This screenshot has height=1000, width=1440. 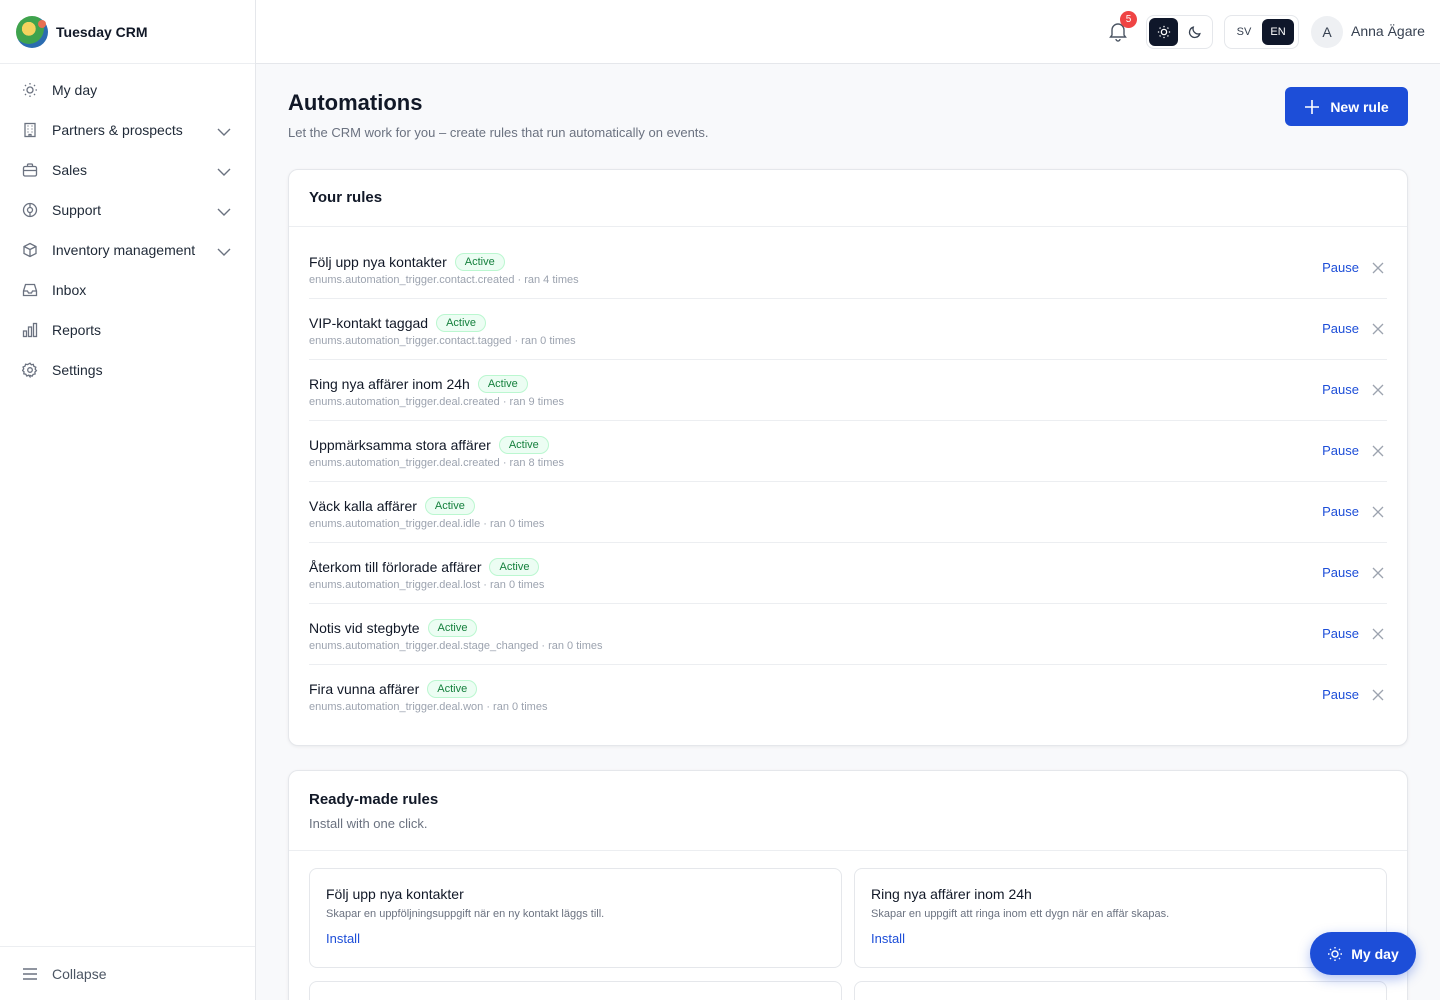 I want to click on sidebar-item-label: Inbox, so click(x=69, y=290).